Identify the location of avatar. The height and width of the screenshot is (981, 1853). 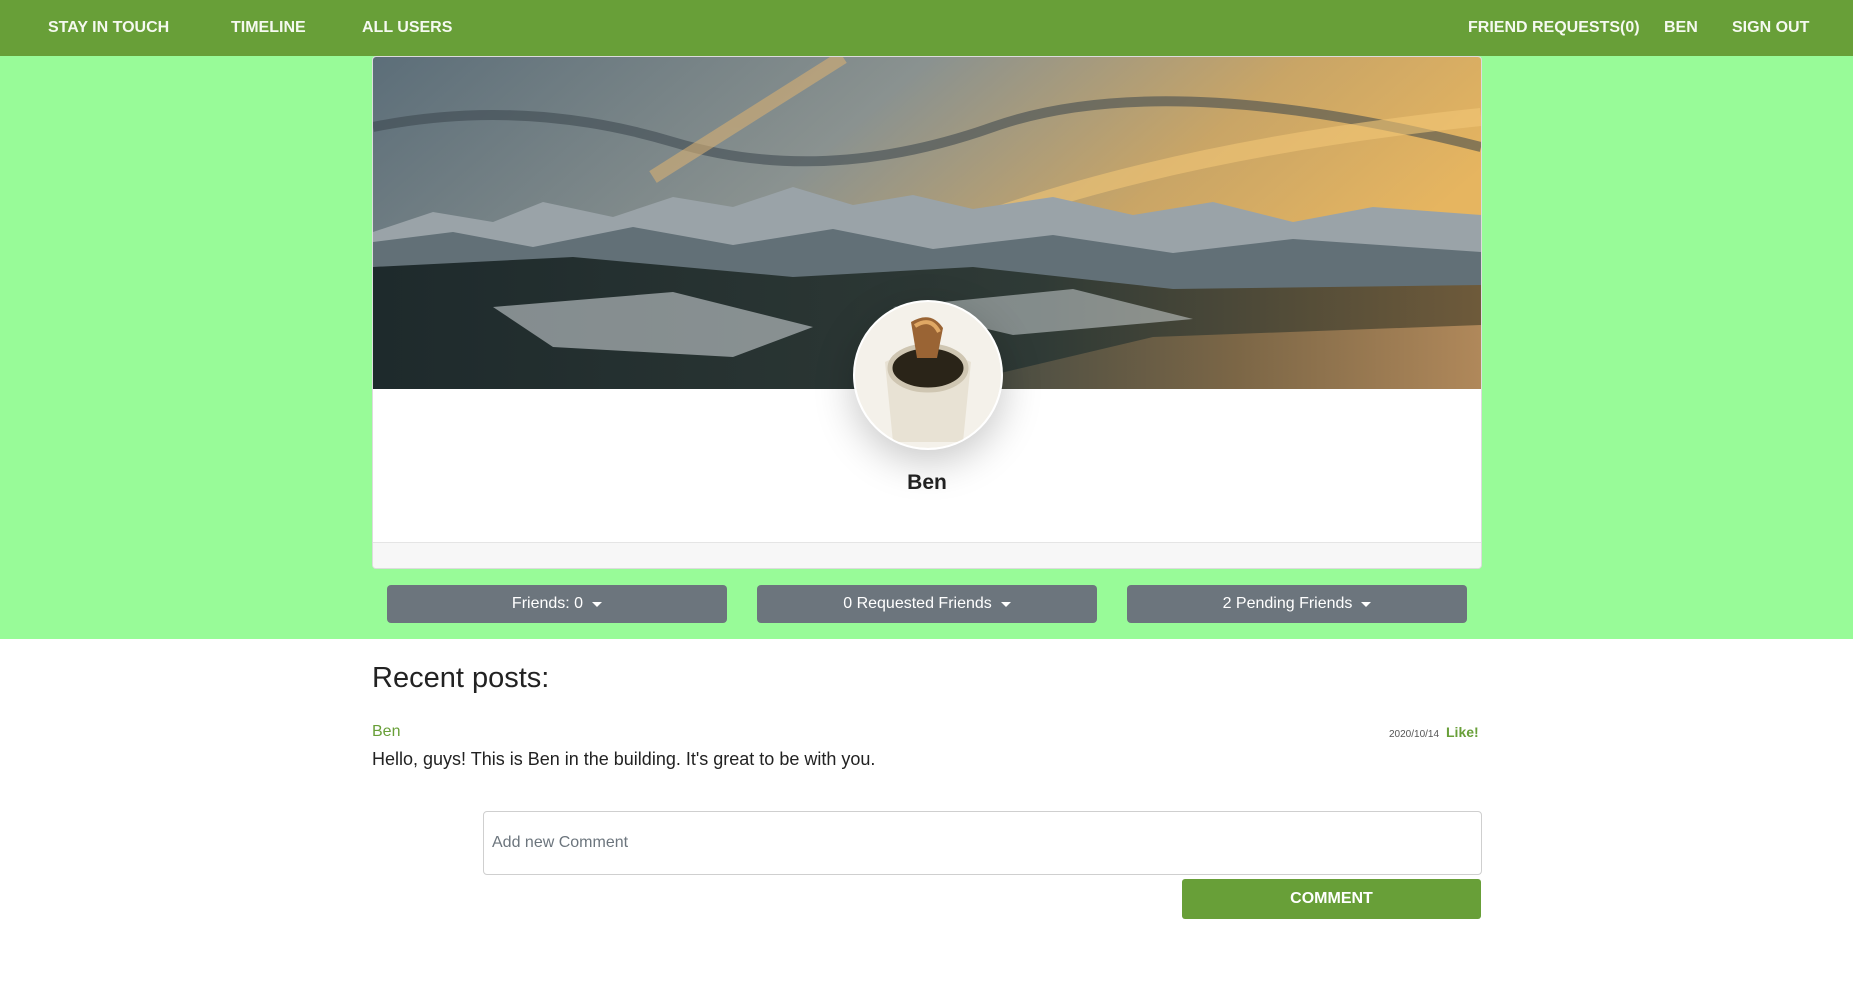
(928, 375).